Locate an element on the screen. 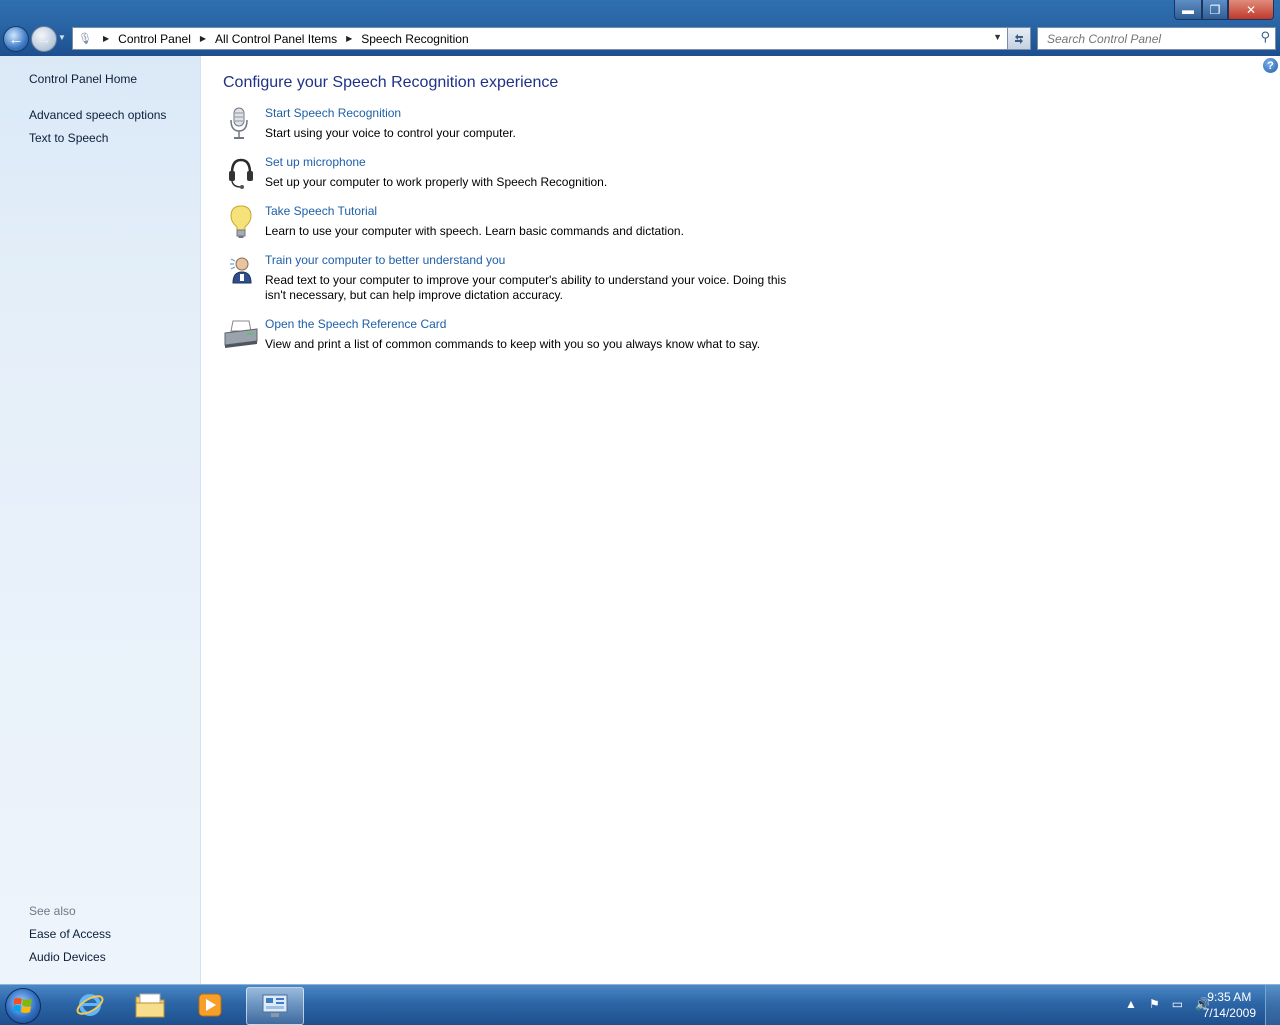  clock-date: 7/14/2009 is located at coordinates (1229, 1013).